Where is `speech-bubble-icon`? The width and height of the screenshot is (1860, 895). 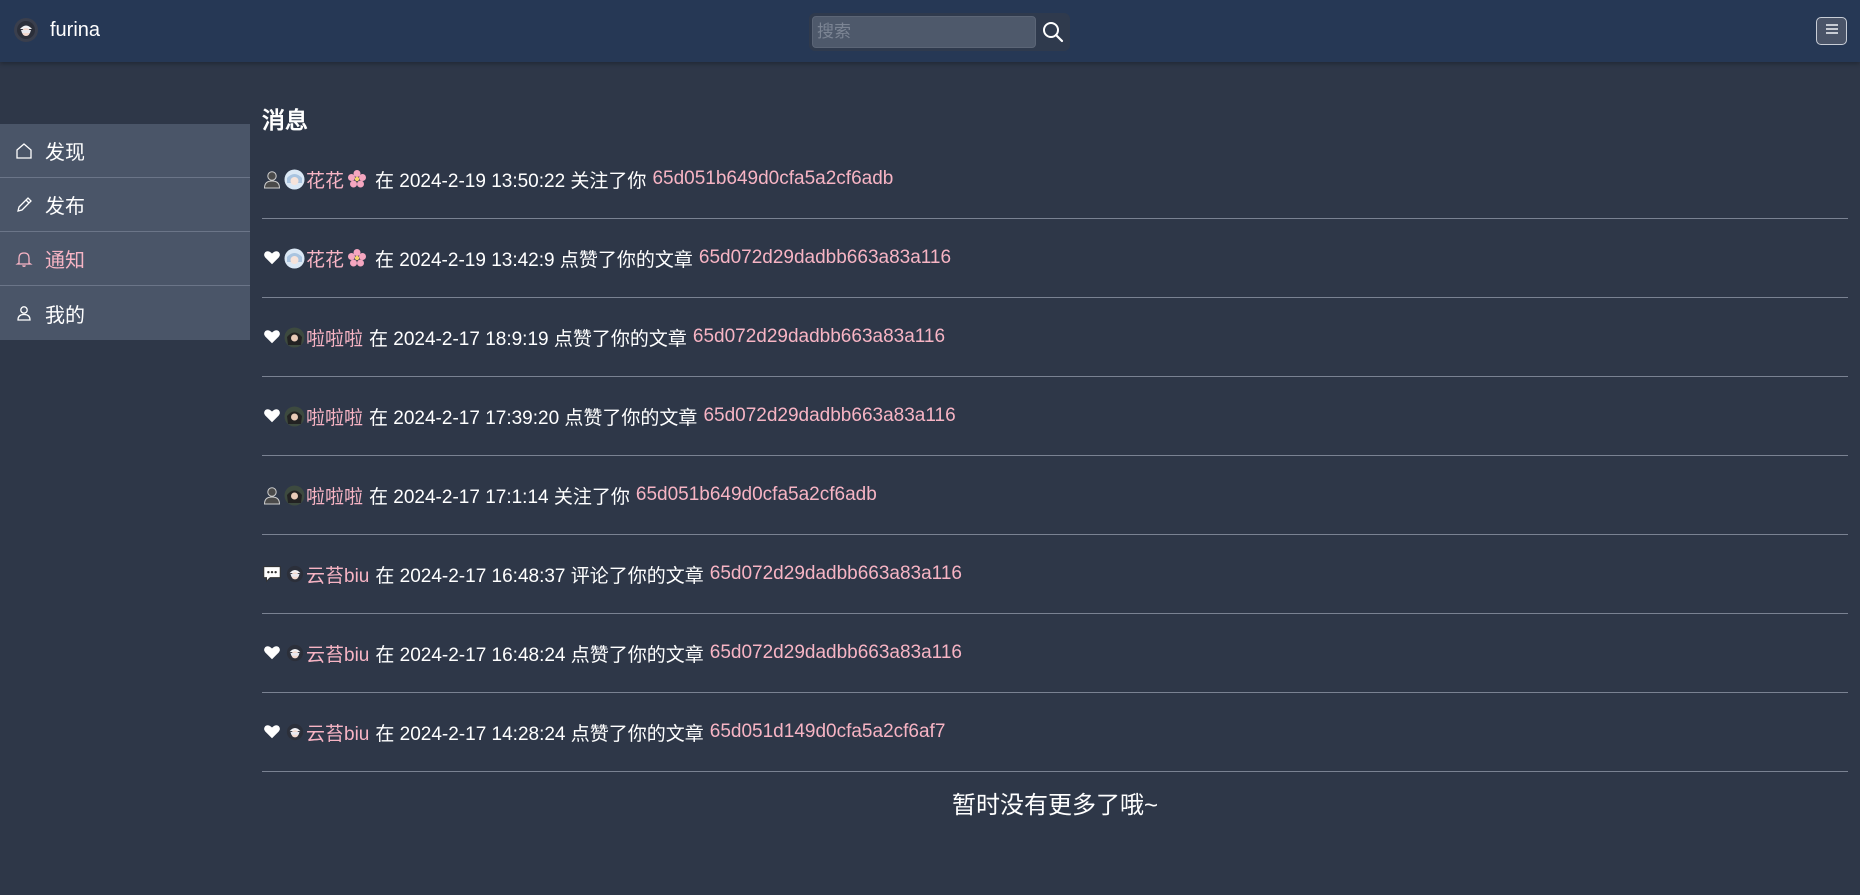 speech-bubble-icon is located at coordinates (272, 574).